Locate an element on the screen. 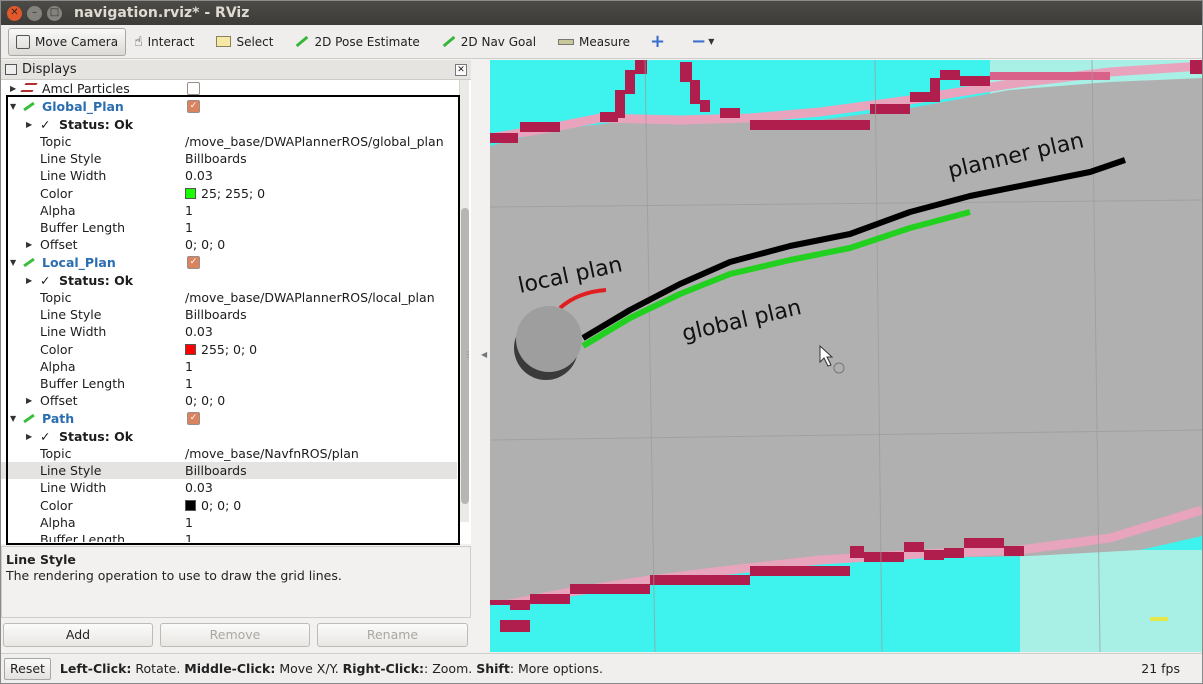 This screenshot has height=684, width=1203. property-value: 255; 0; 0 is located at coordinates (221, 349).